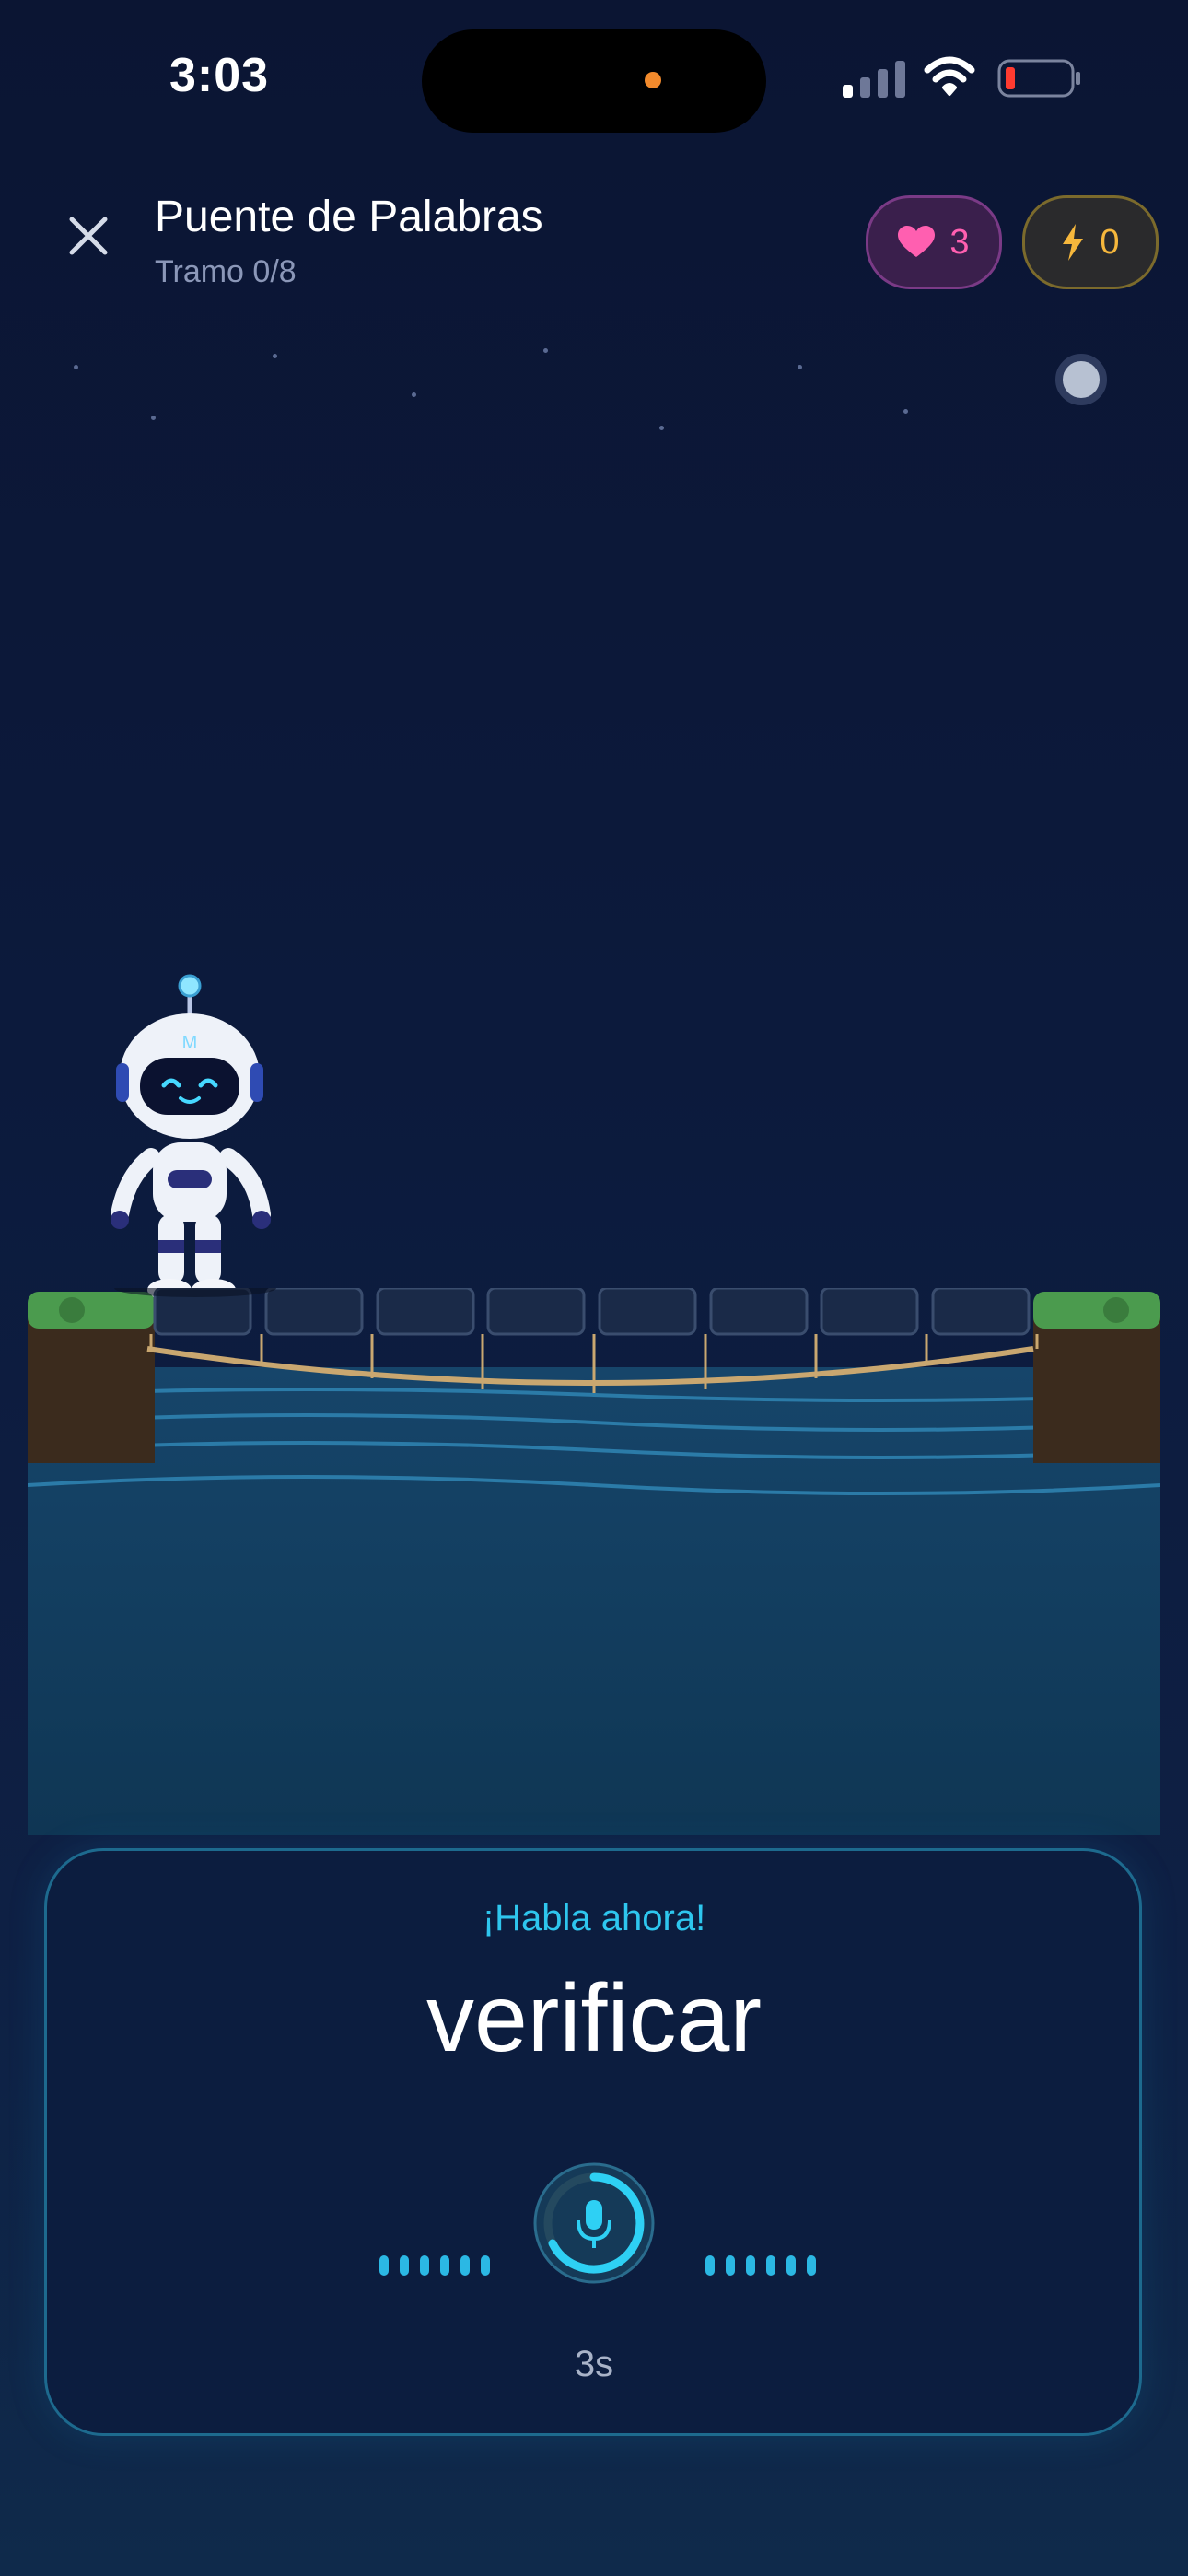  I want to click on bolt-icon, so click(1073, 243).